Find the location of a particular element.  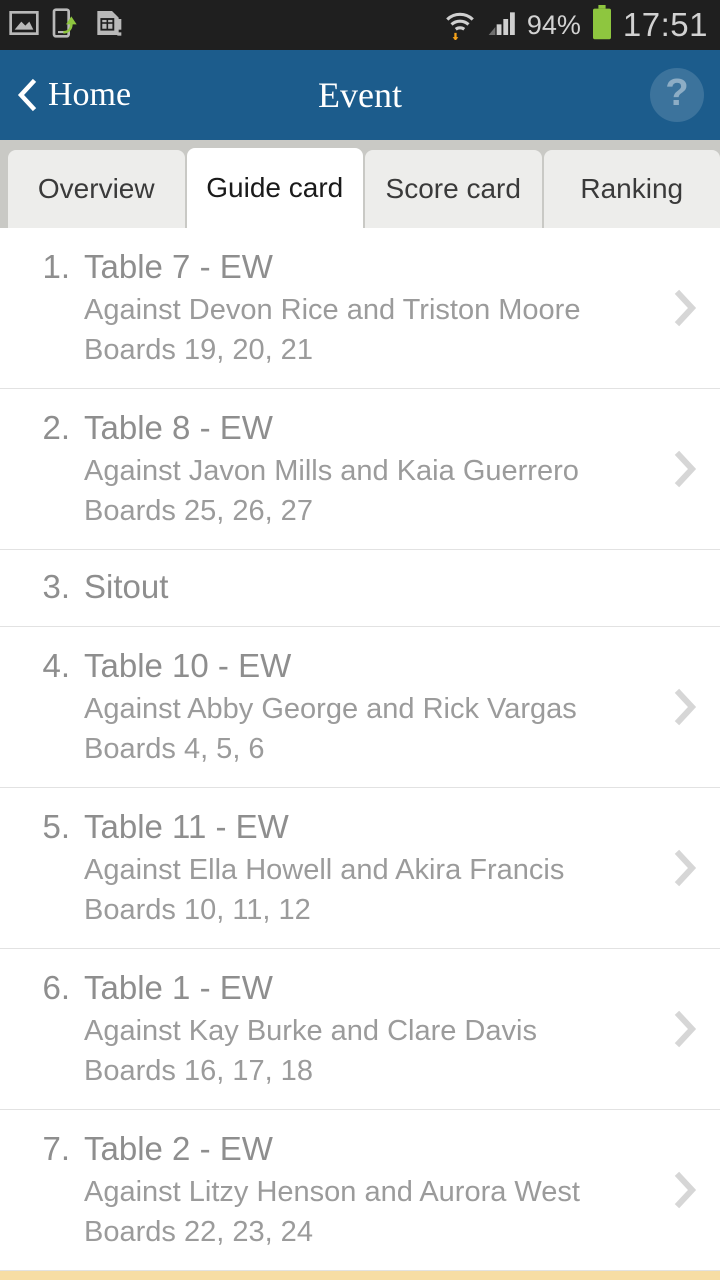

tab-score-card-label: Score card is located at coordinates (453, 188).